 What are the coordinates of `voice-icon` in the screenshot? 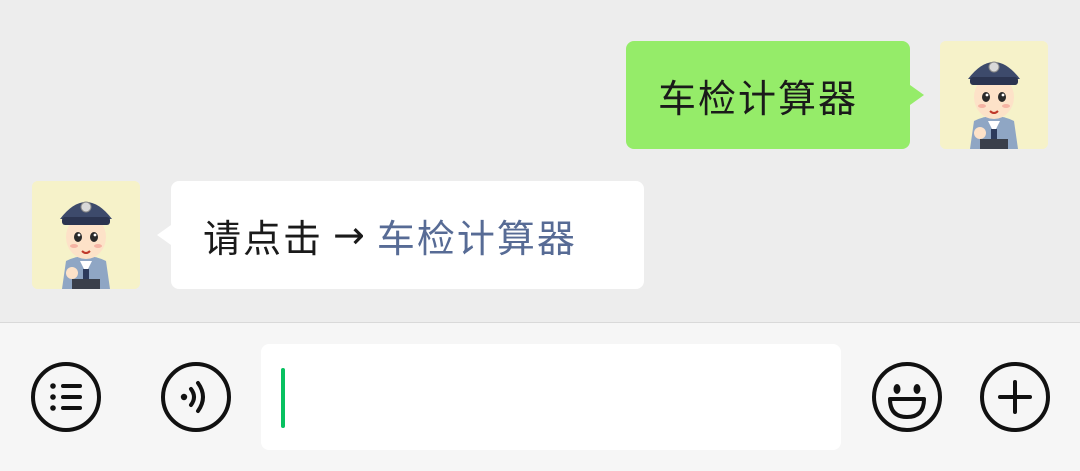 It's located at (196, 397).